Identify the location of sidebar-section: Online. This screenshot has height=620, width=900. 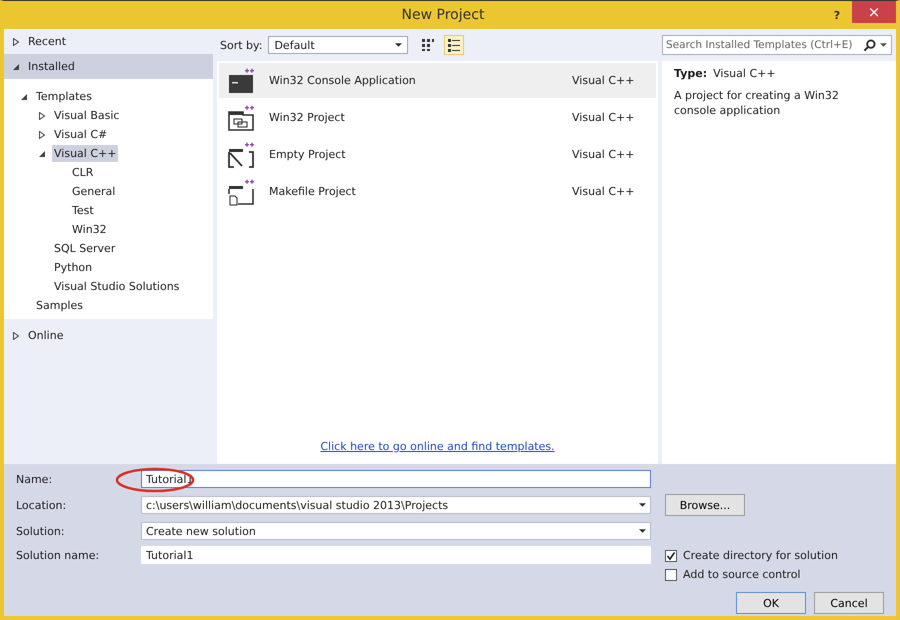
(108, 335).